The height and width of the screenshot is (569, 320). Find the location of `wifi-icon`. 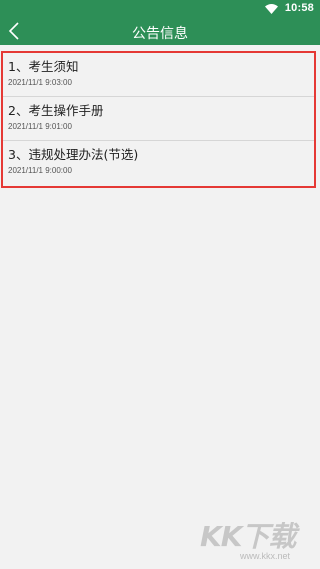

wifi-icon is located at coordinates (271, 9).